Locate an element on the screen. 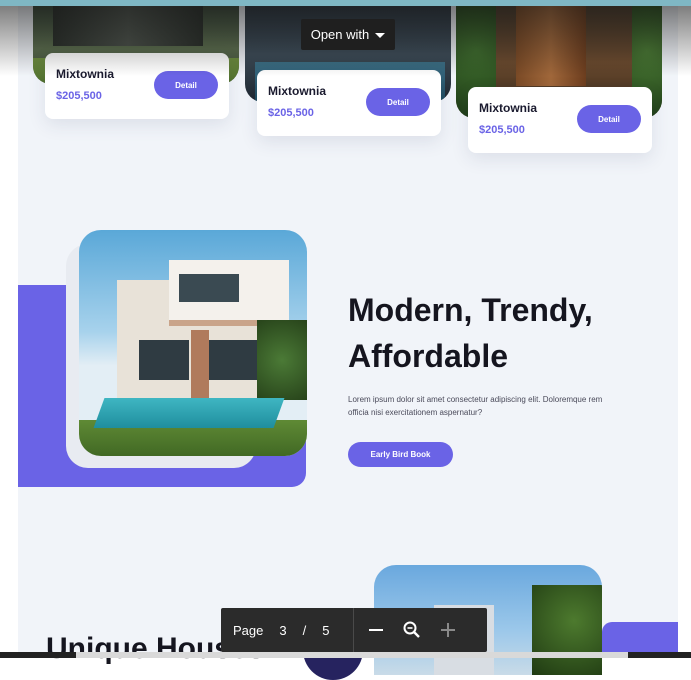  viewer-bottom-bar is located at coordinates (345, 655).